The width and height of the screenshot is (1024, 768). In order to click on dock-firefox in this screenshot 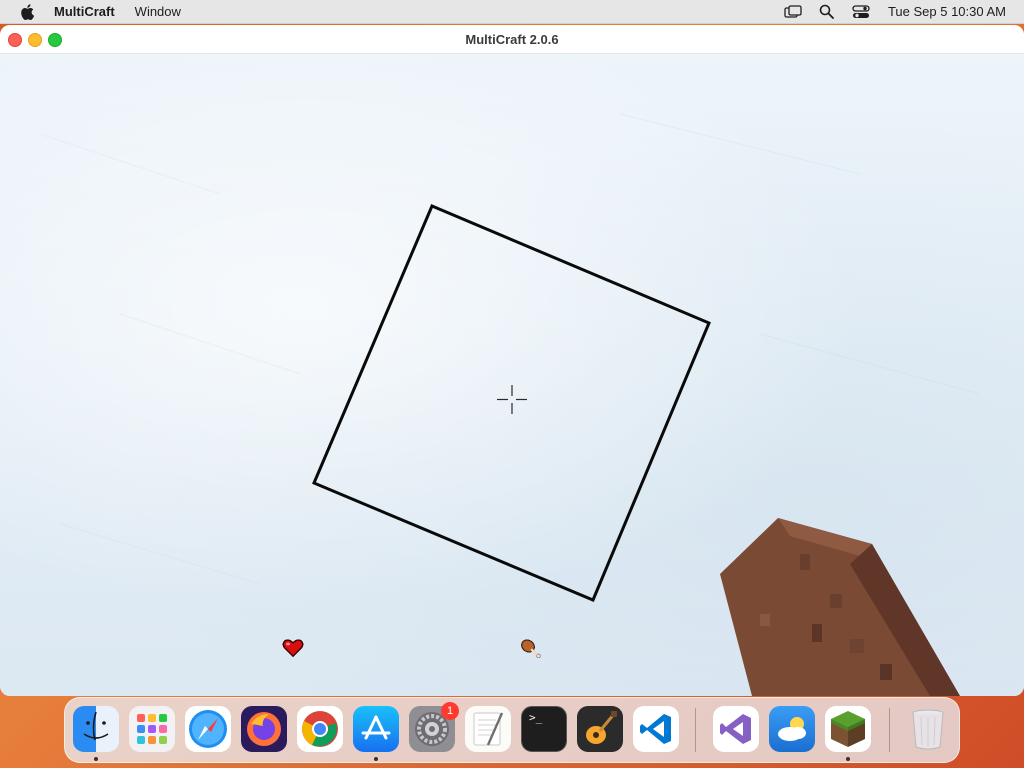, I will do `click(264, 729)`.